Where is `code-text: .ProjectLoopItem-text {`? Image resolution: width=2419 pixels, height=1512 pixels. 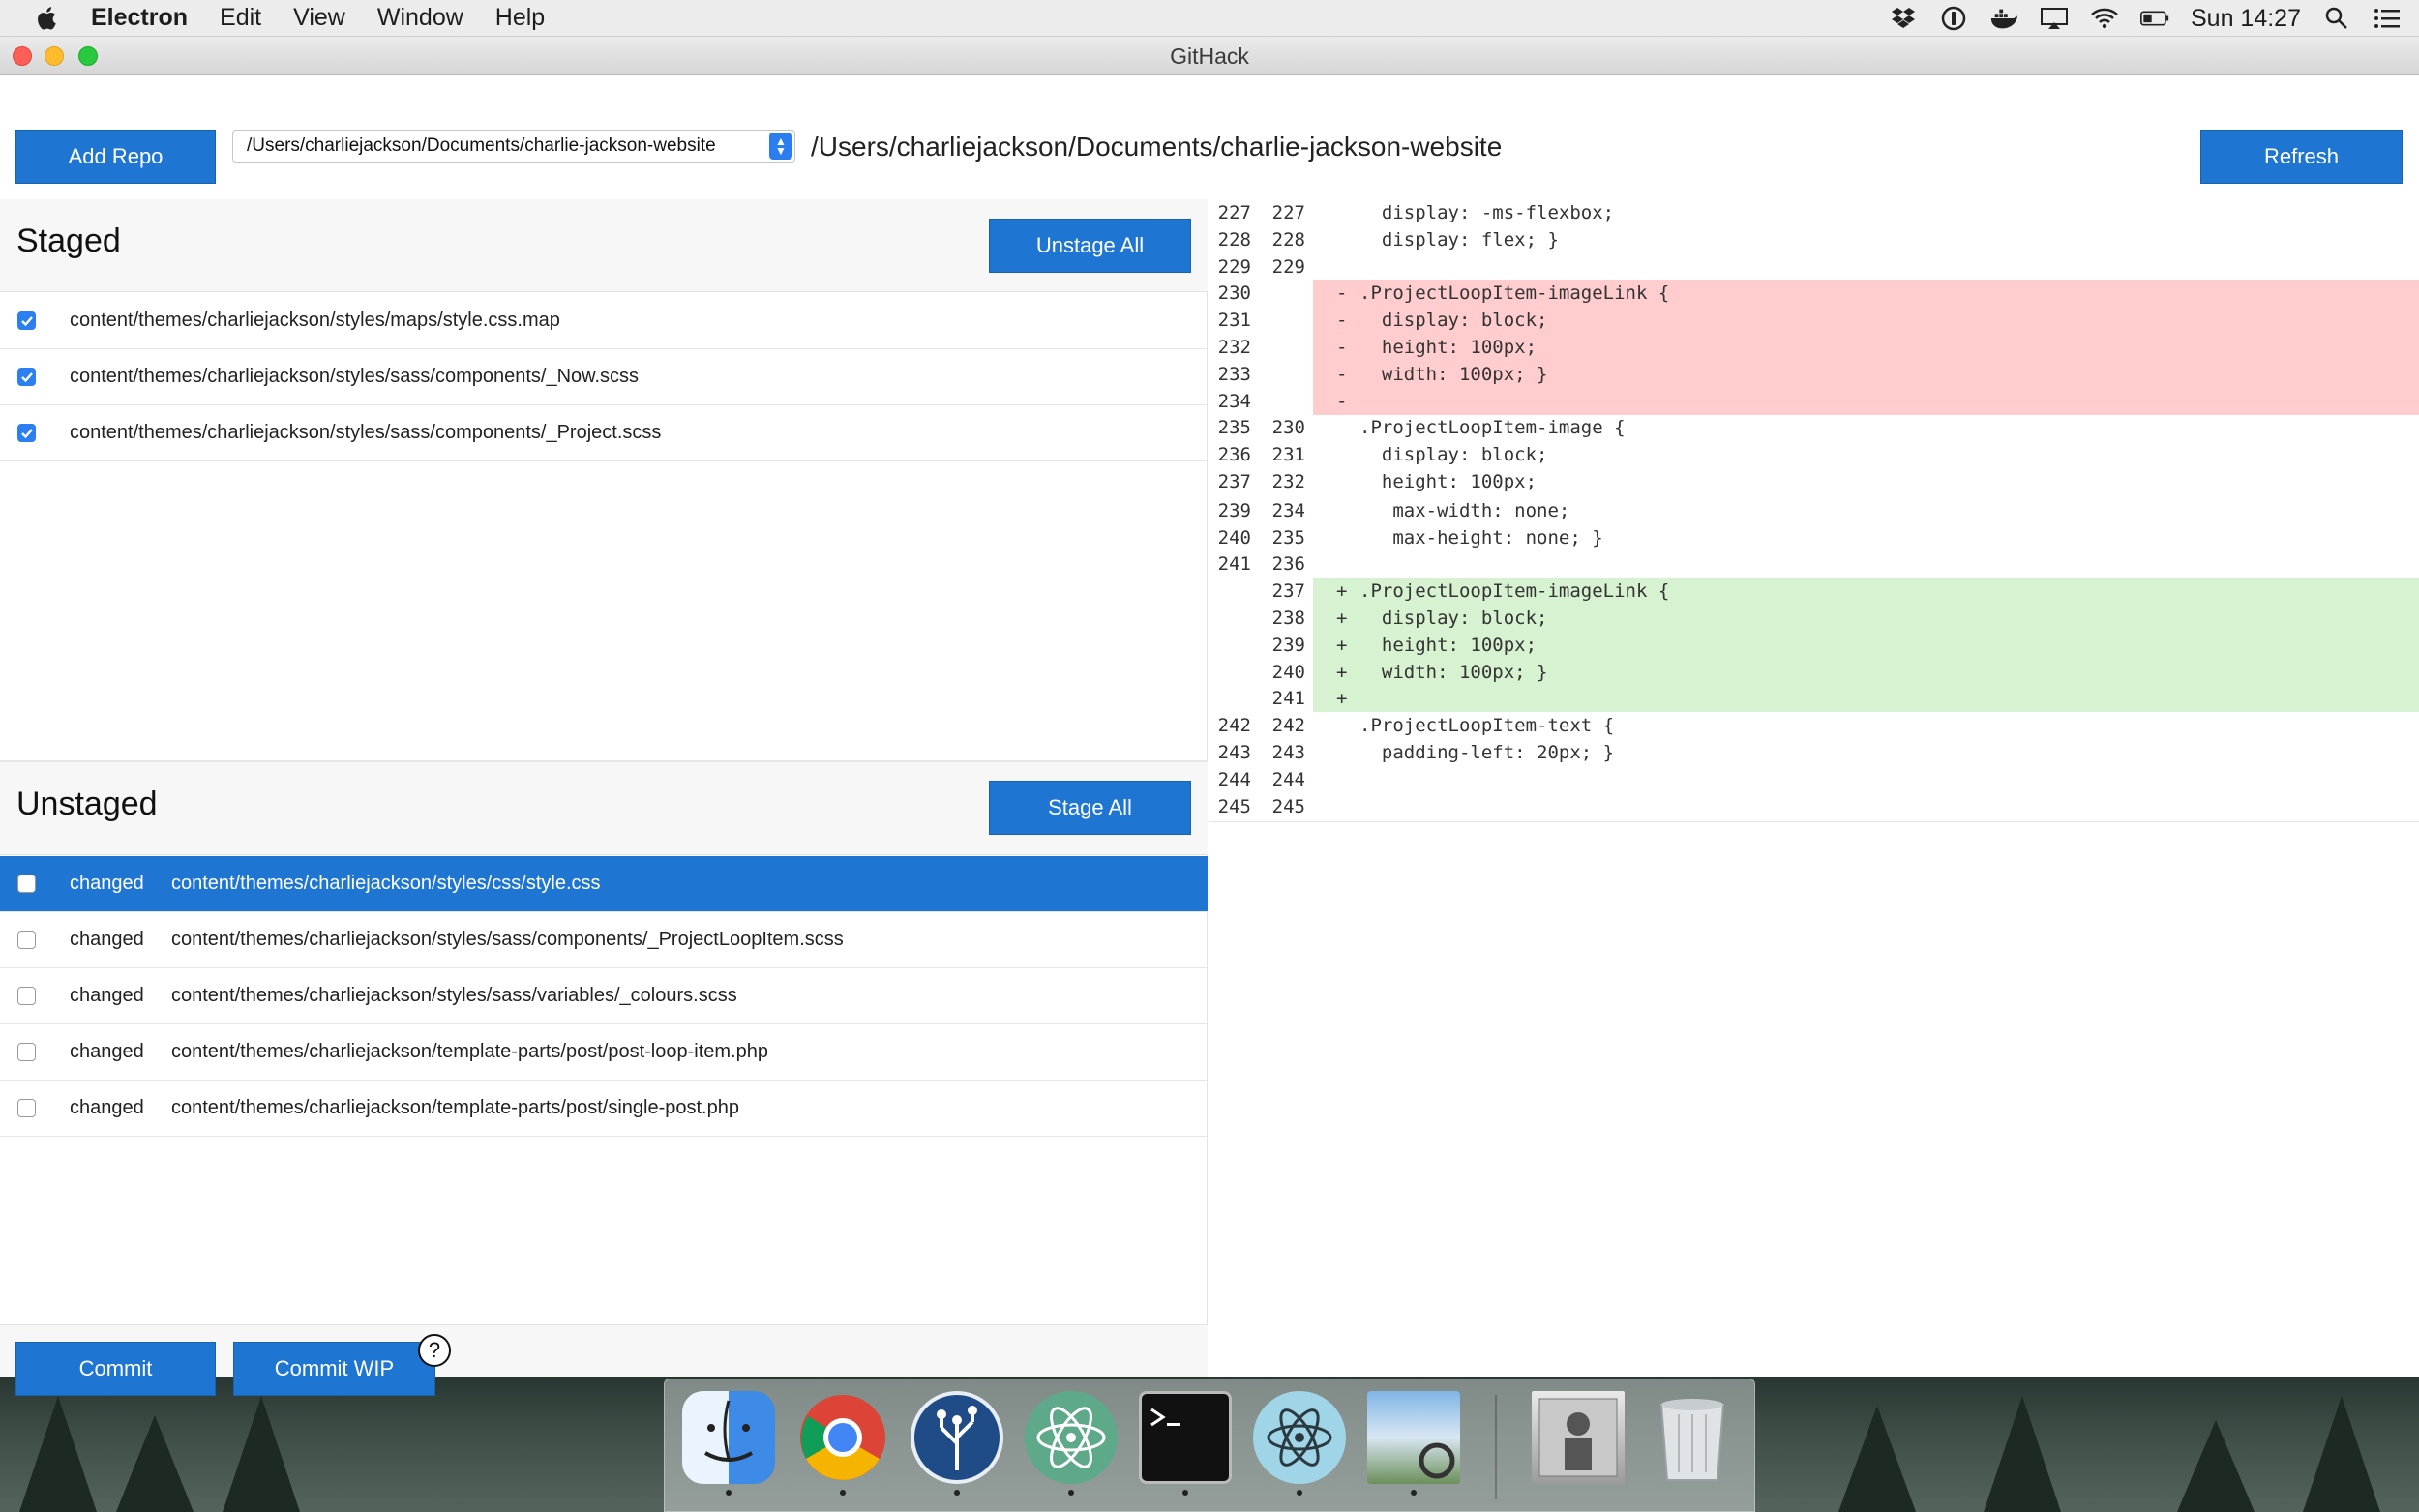 code-text: .ProjectLoopItem-text { is located at coordinates (1487, 726).